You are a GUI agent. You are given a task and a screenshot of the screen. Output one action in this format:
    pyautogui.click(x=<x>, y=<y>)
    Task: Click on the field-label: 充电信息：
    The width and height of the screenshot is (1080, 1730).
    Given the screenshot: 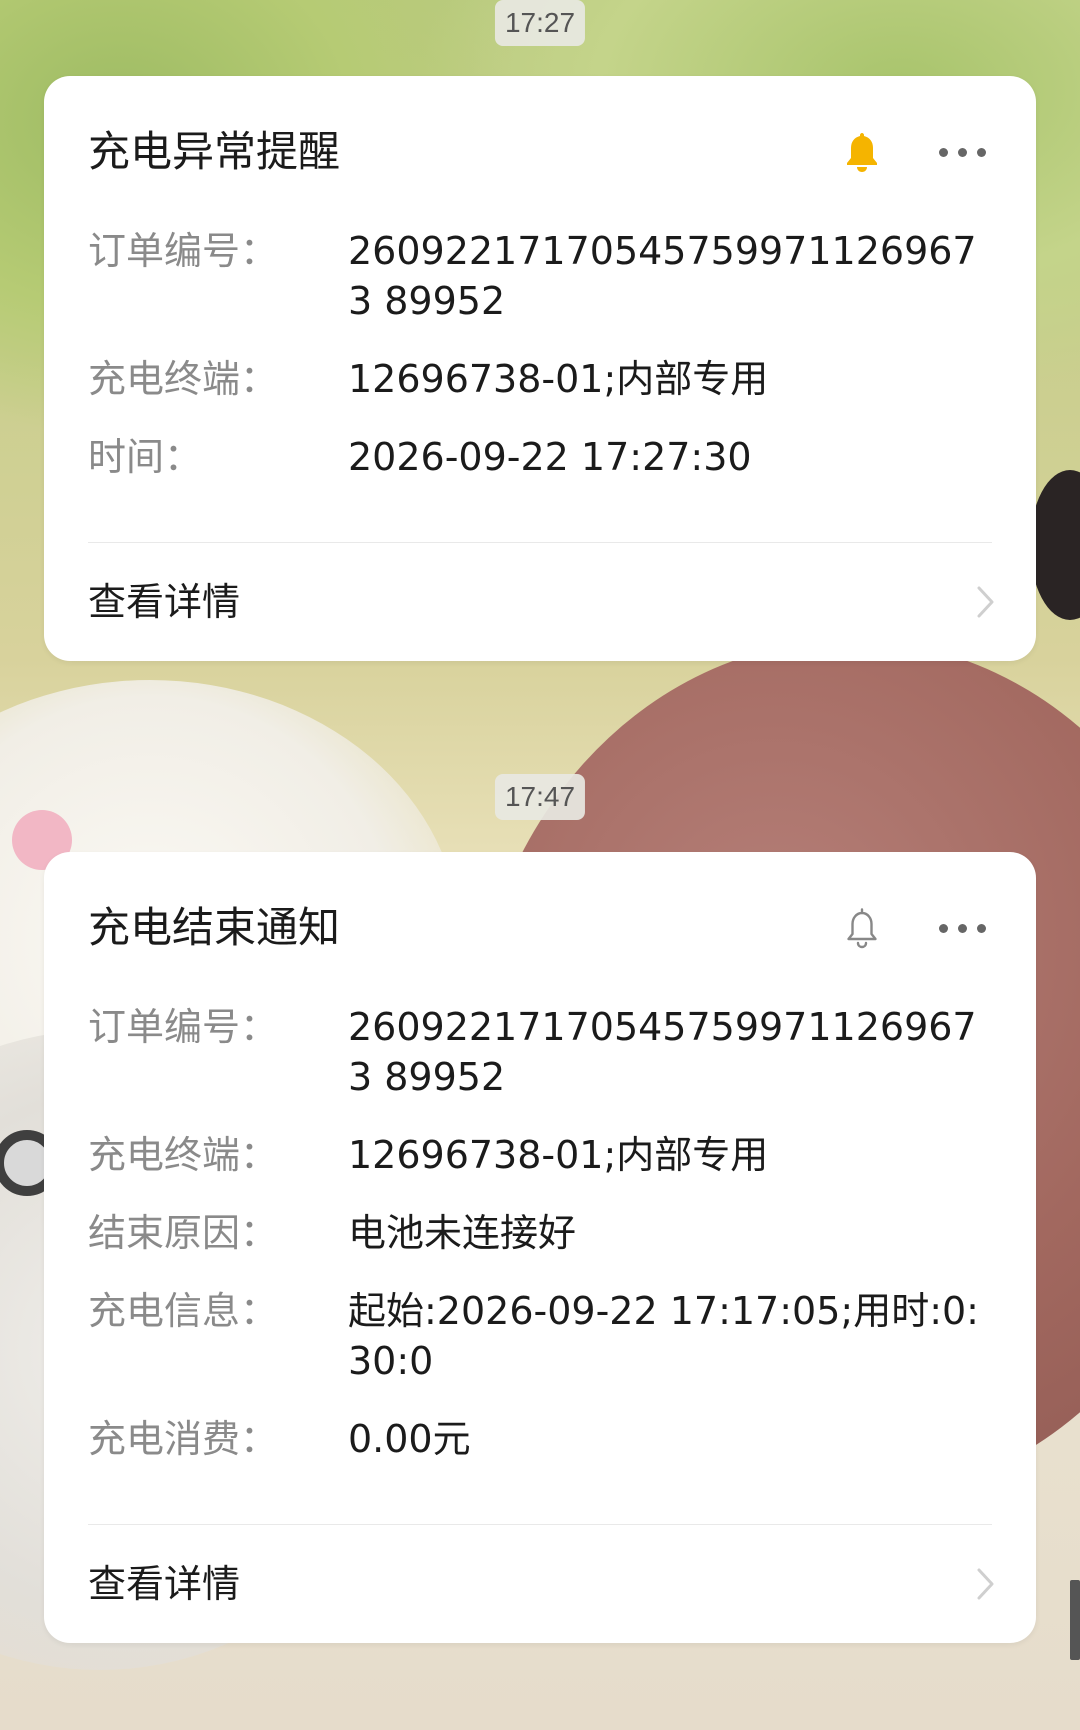 What is the action you would take?
    pyautogui.click(x=183, y=1311)
    